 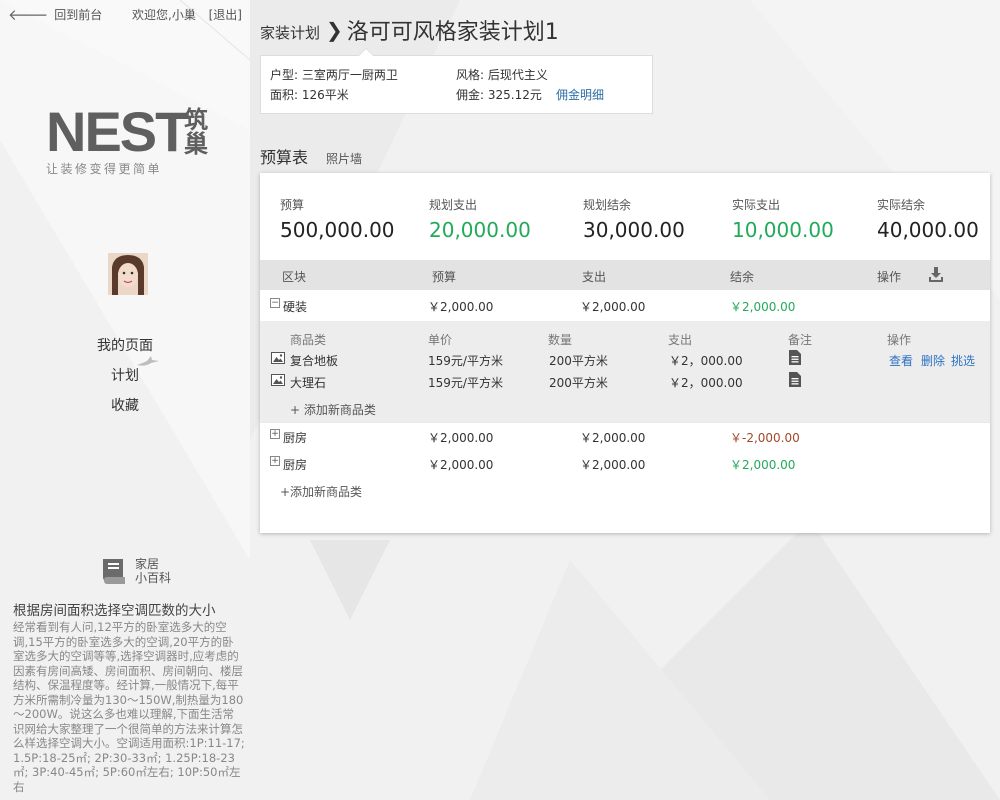 What do you see at coordinates (333, 409) in the screenshot?
I see `add-item-category-link: + 添加新商品类` at bounding box center [333, 409].